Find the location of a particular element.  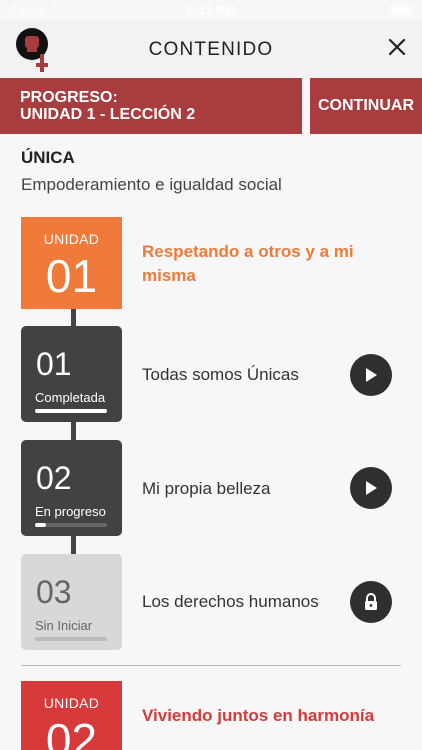

lesson-title: Mi propia belleza is located at coordinates (206, 489).